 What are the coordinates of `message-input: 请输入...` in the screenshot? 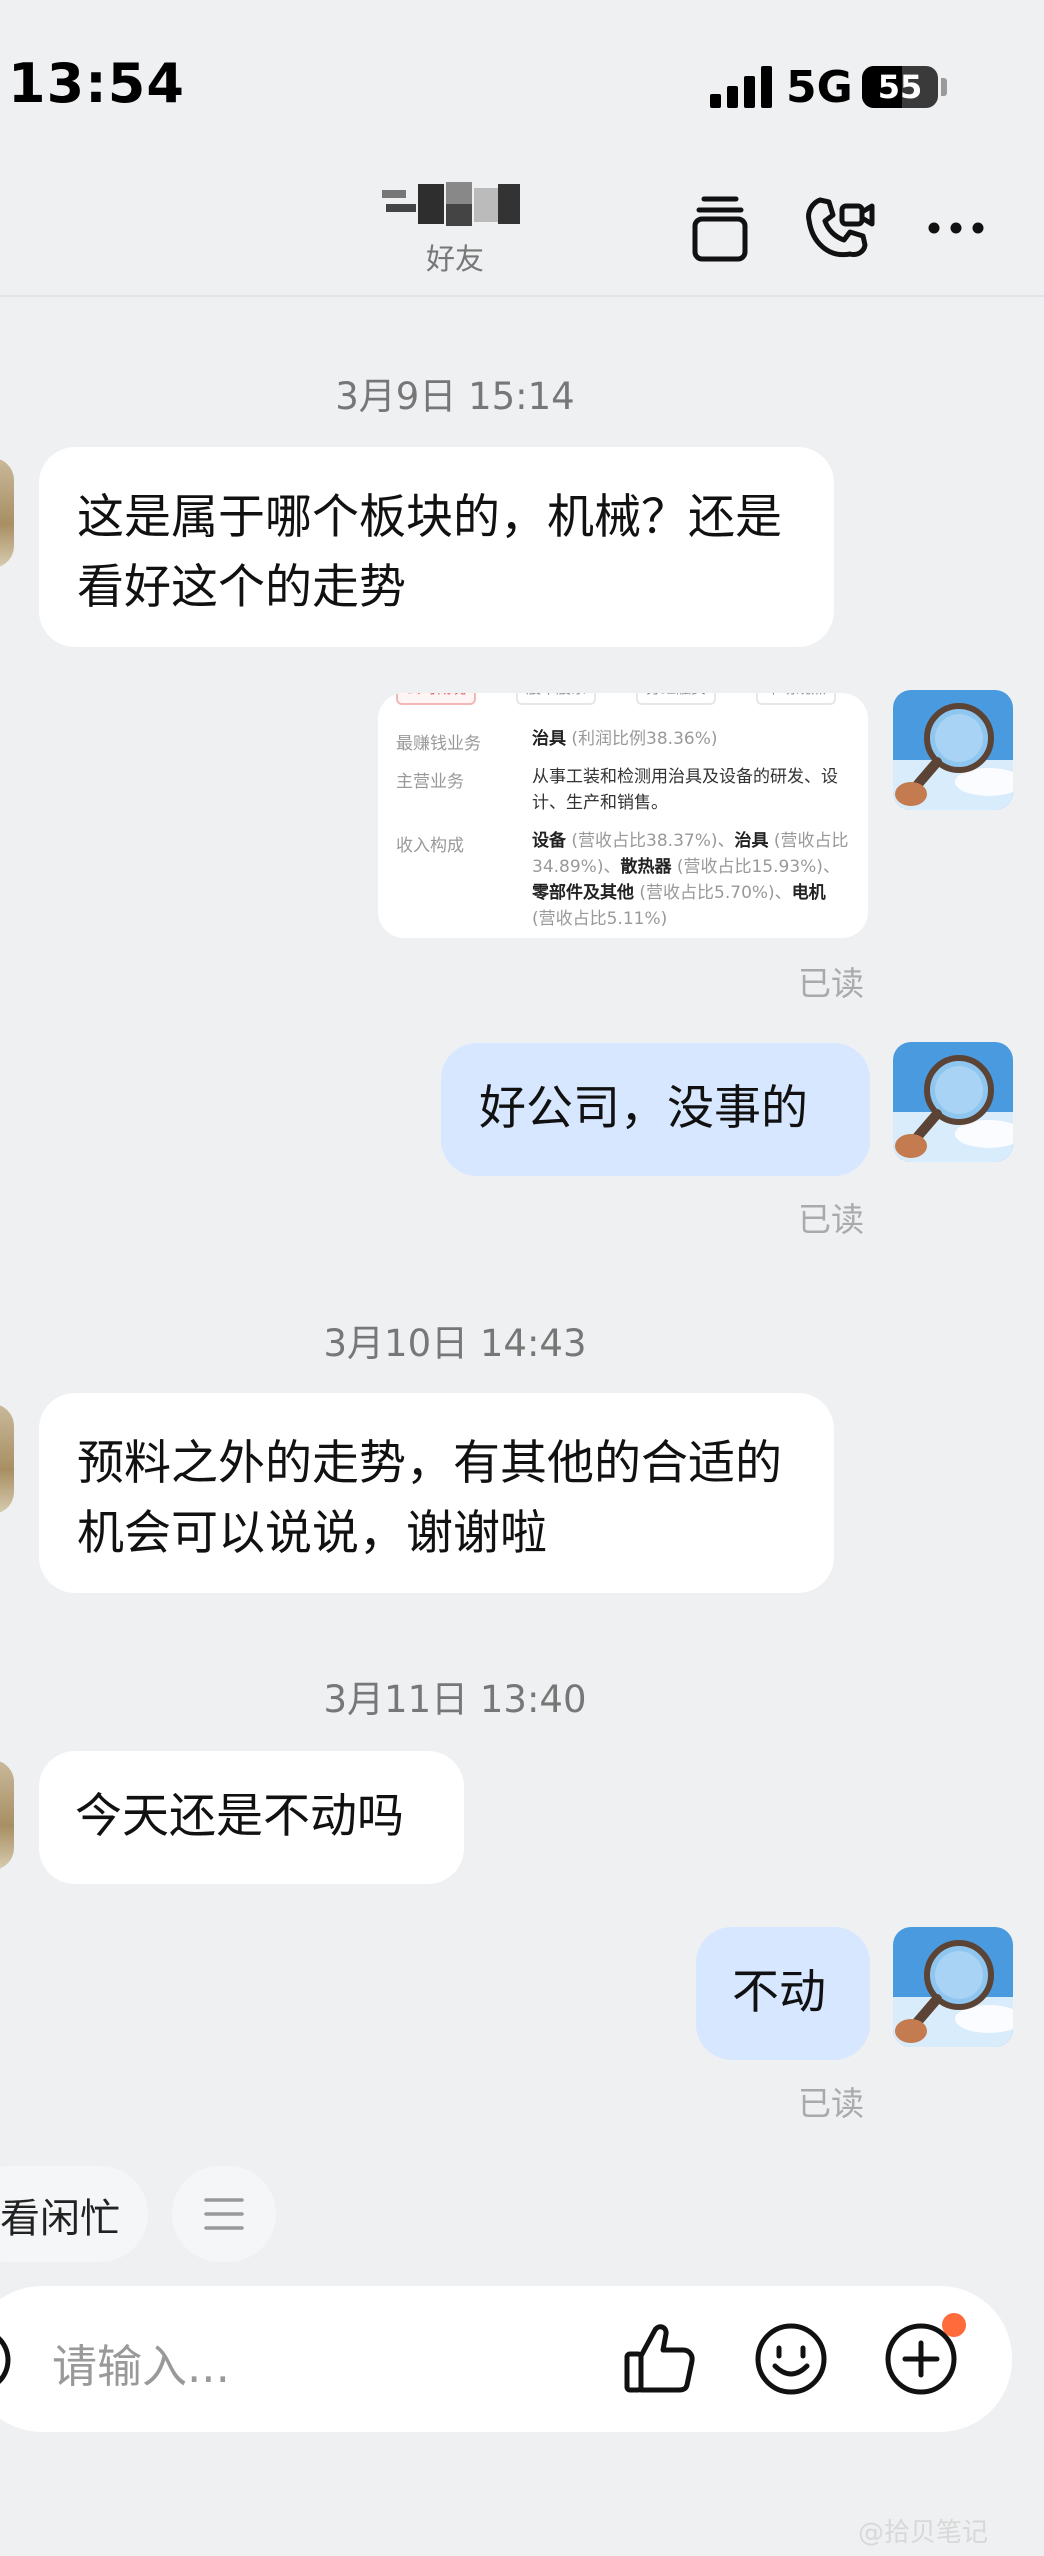 It's located at (141, 2362).